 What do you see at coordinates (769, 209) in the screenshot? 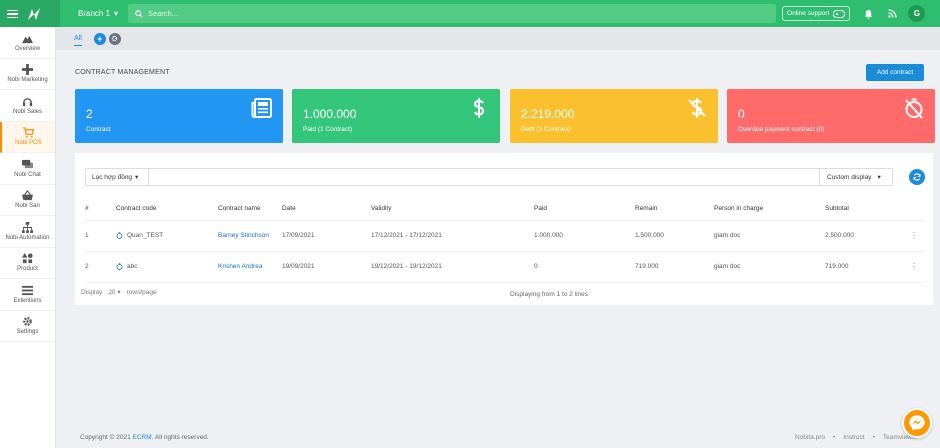
I see `col-header-person: Person in charge` at bounding box center [769, 209].